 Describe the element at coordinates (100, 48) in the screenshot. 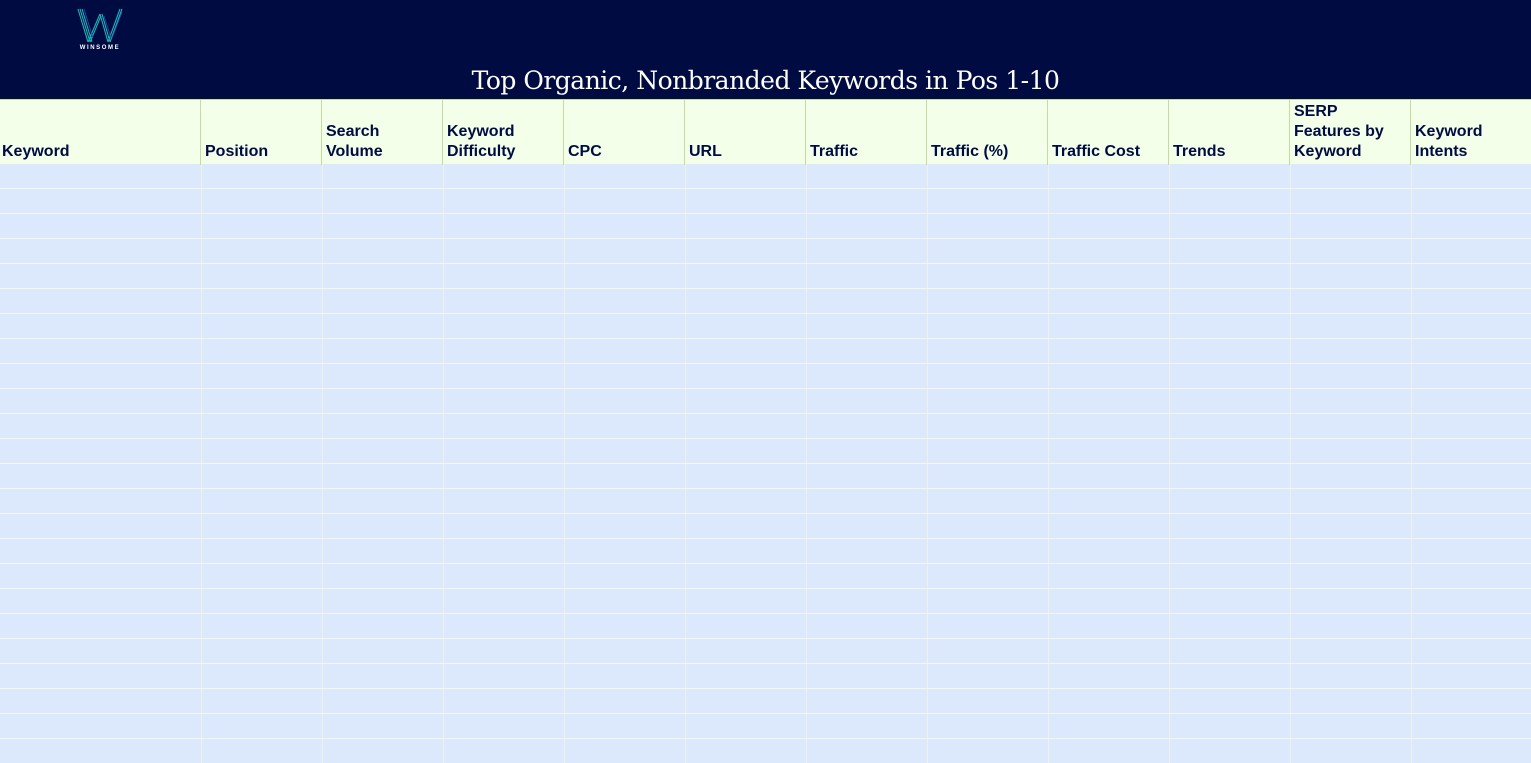

I see `logo-wordmark: WINSOME` at that location.